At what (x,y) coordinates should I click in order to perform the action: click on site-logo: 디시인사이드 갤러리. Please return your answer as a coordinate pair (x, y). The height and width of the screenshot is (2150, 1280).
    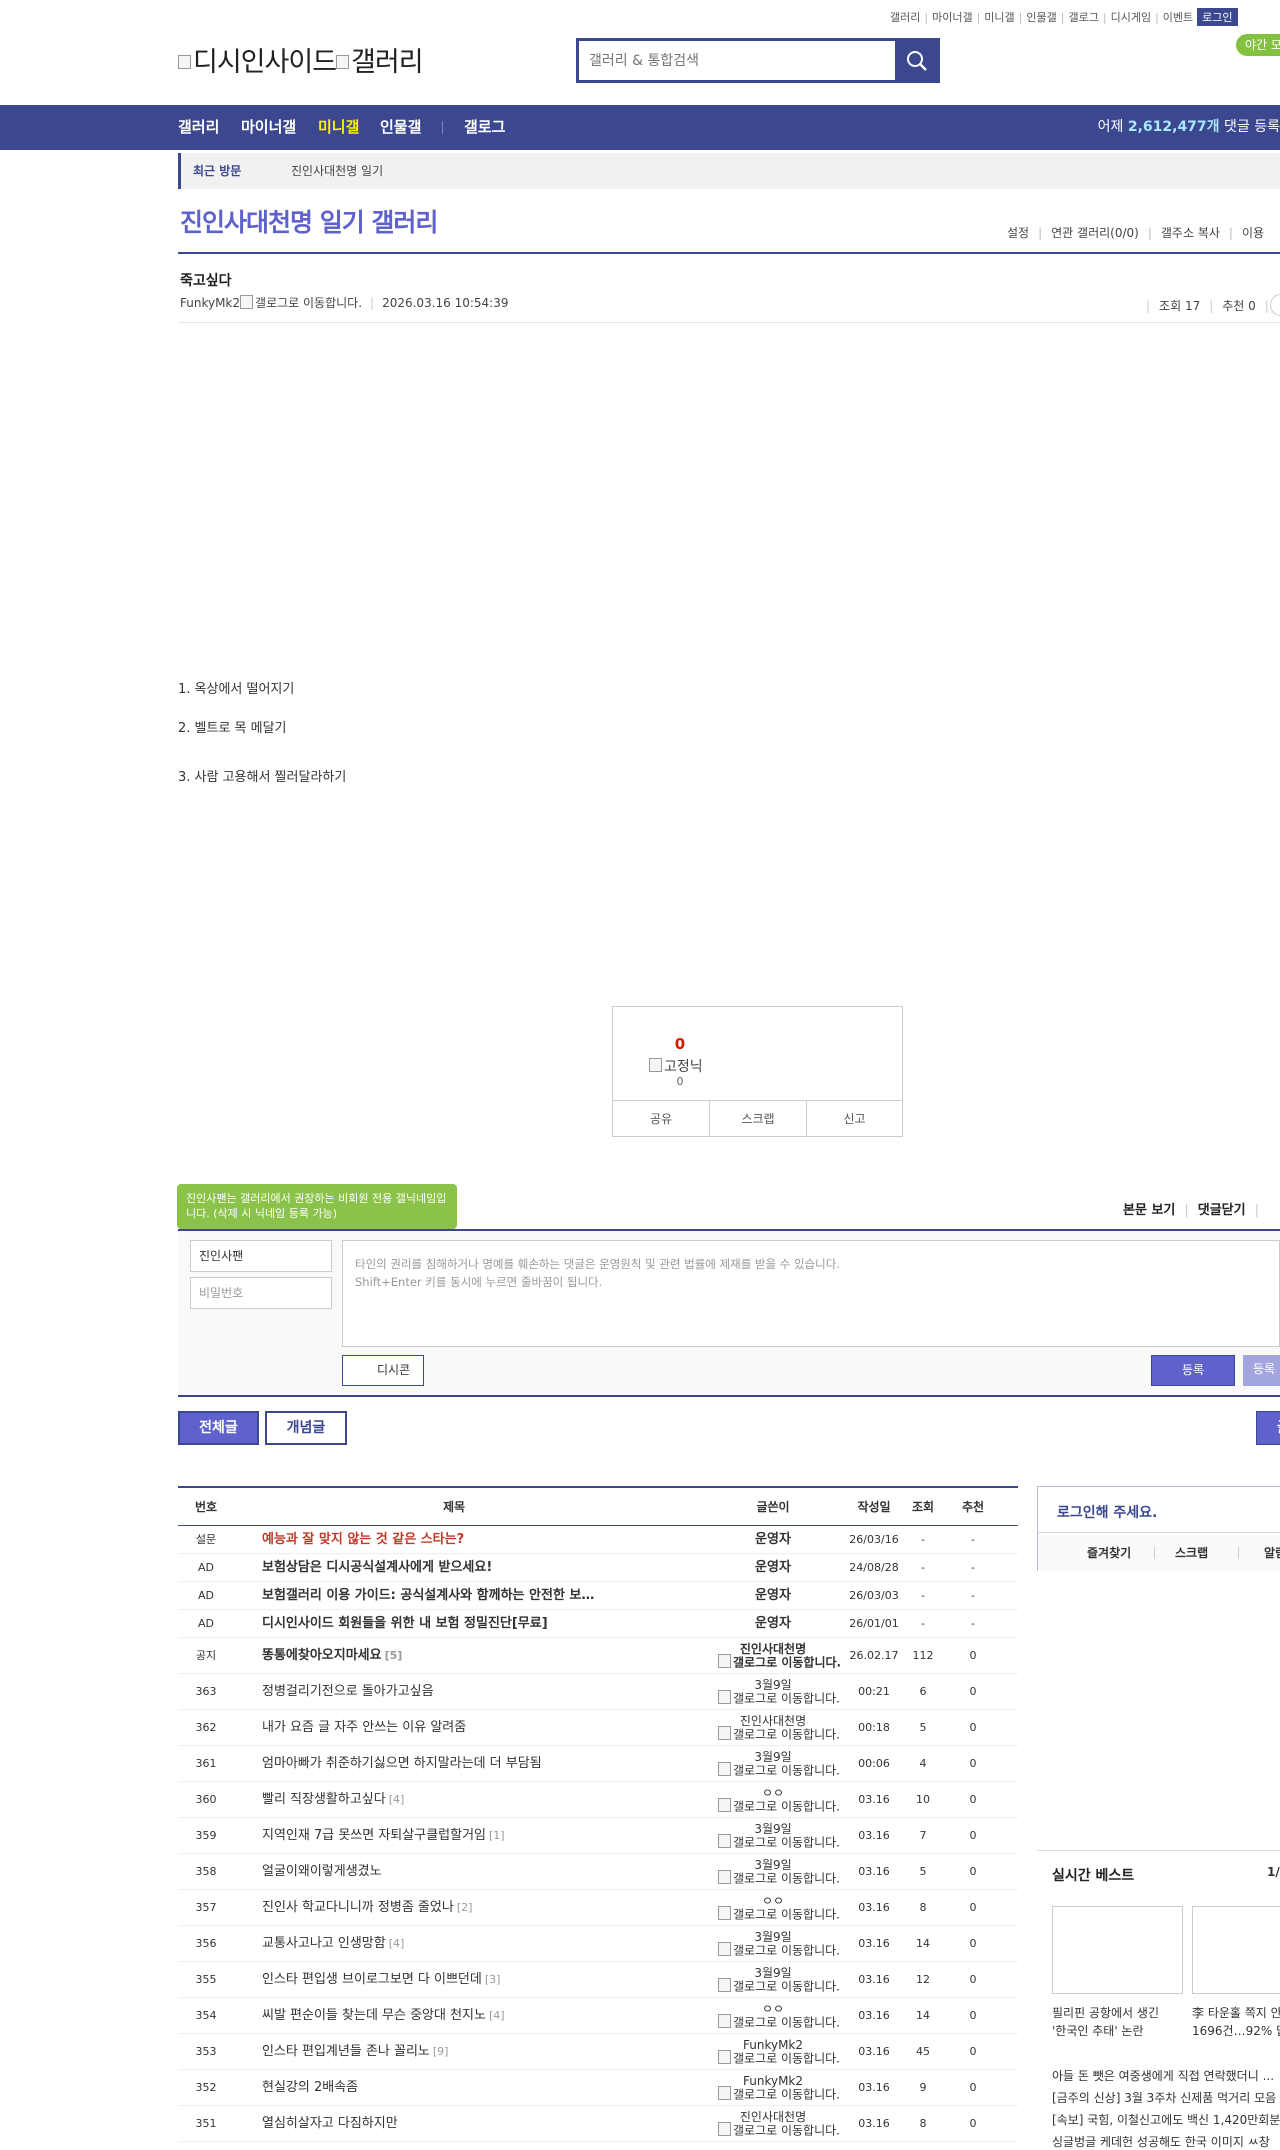
    Looking at the image, I should click on (301, 59).